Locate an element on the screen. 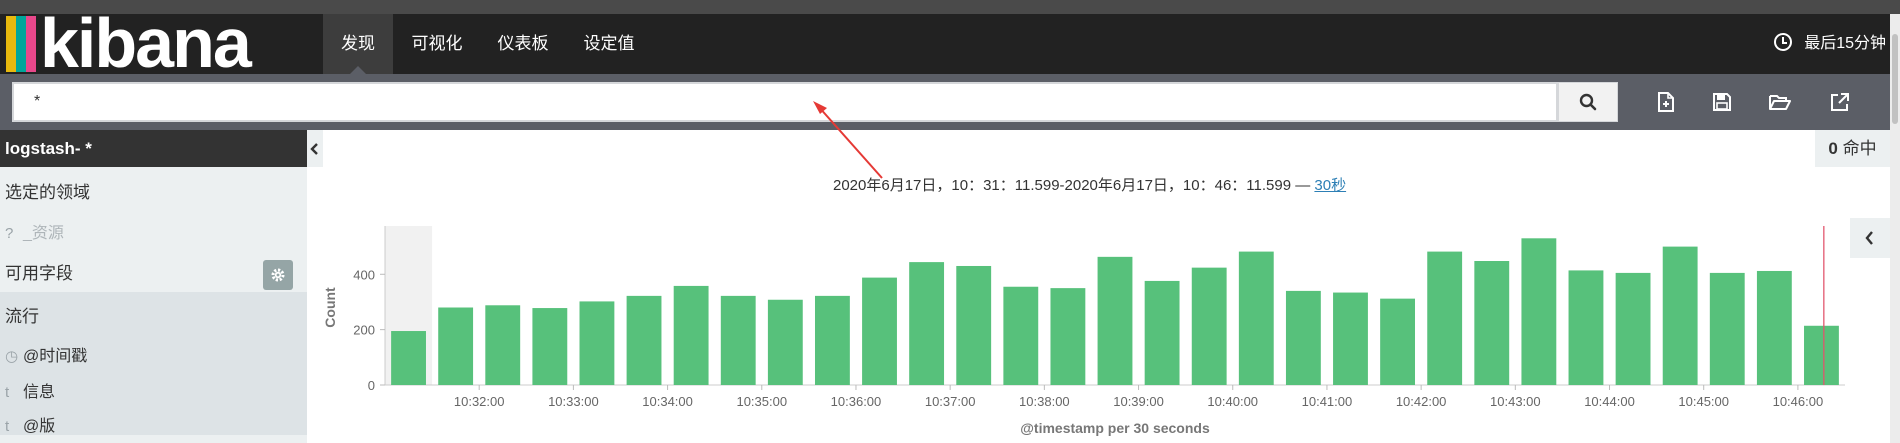 The height and width of the screenshot is (443, 1900). share-icon is located at coordinates (1840, 102).